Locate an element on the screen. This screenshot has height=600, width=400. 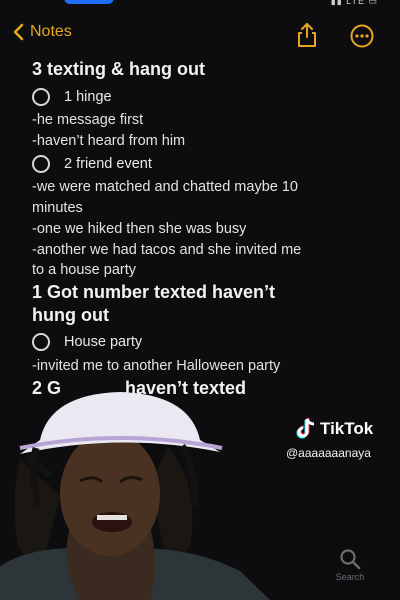
chevron-left-icon is located at coordinates (18, 32).